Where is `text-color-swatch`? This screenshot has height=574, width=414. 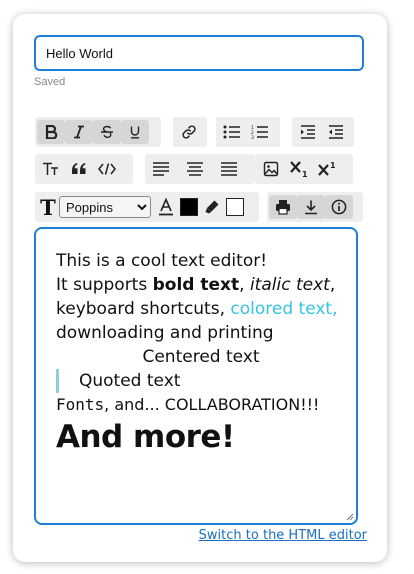
text-color-swatch is located at coordinates (189, 207).